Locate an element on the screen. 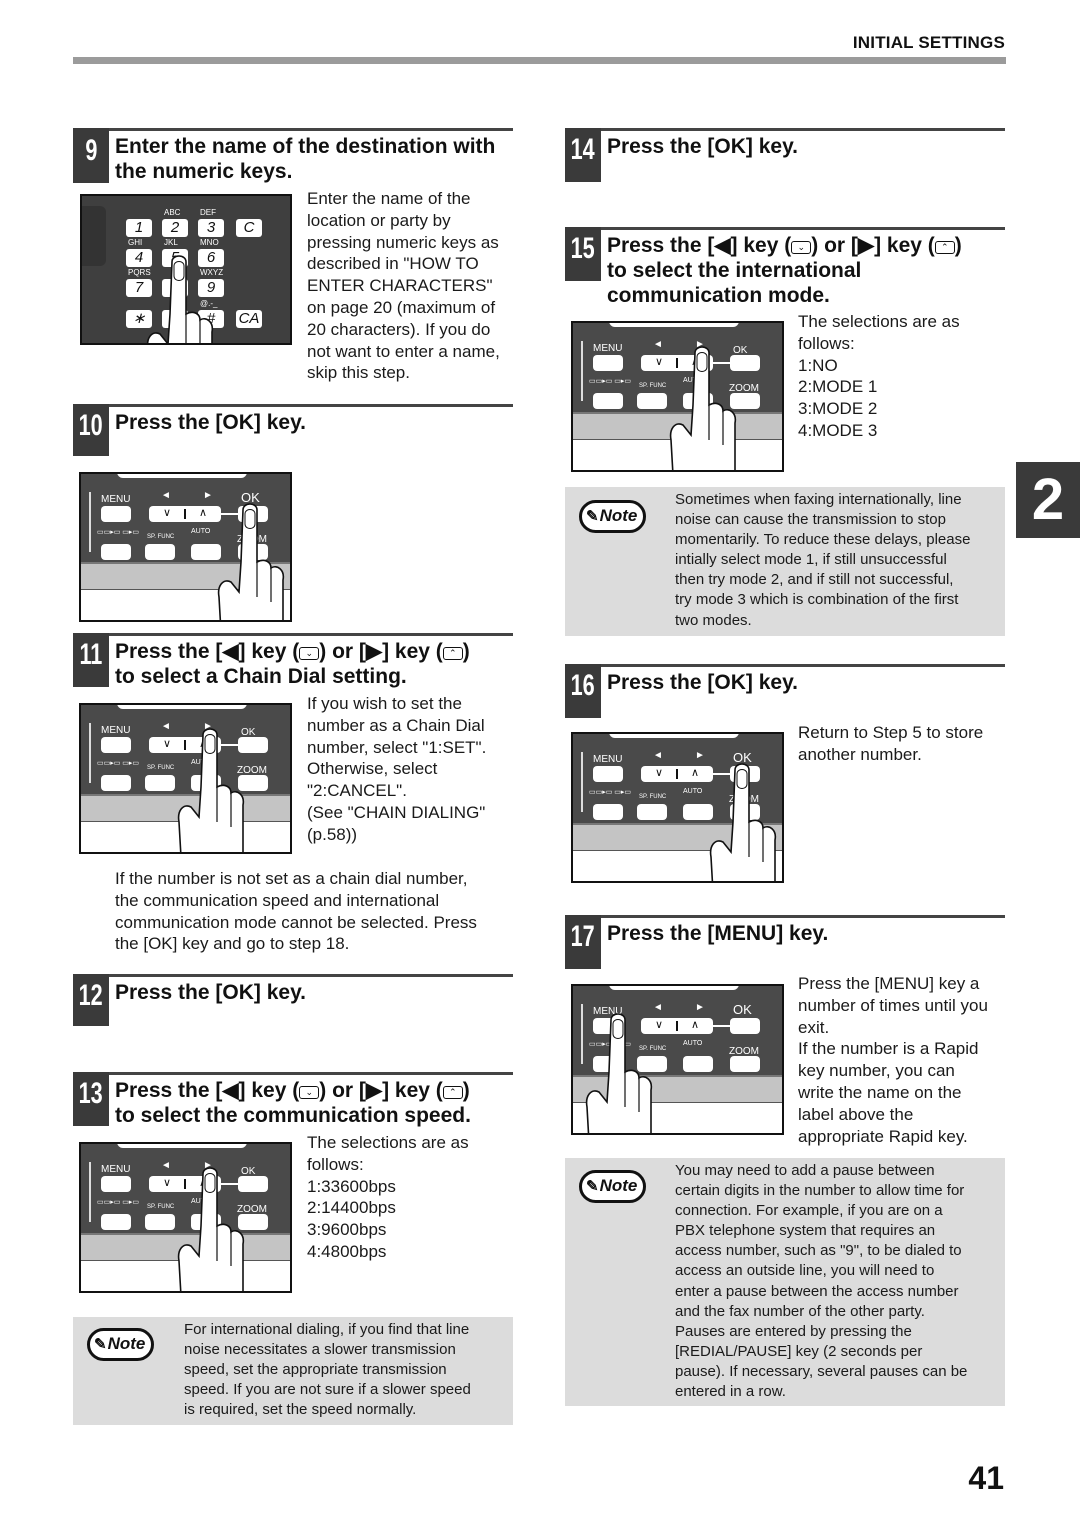  text-line: the [OK] key and go to step 18. is located at coordinates (232, 944).